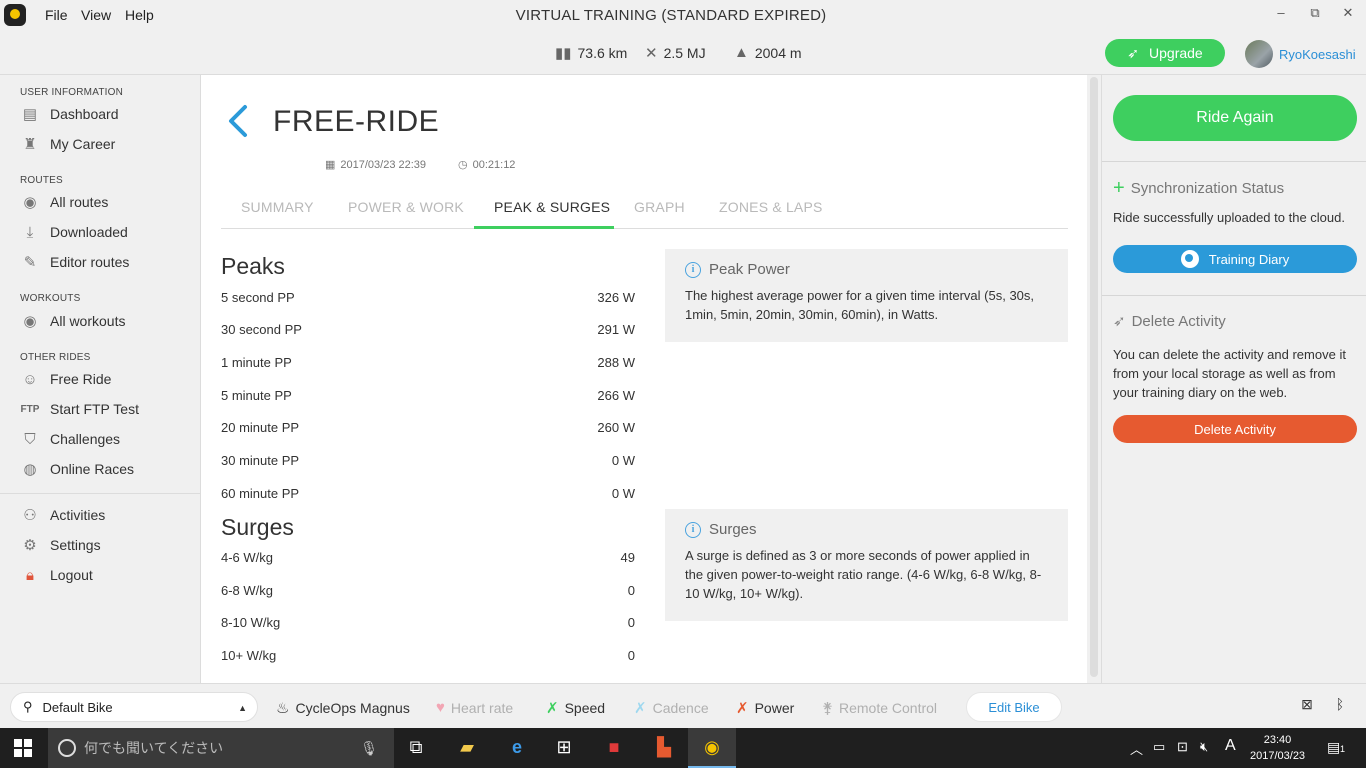  Describe the element at coordinates (1230, 746) in the screenshot. I see `ime-indicator: A` at that location.